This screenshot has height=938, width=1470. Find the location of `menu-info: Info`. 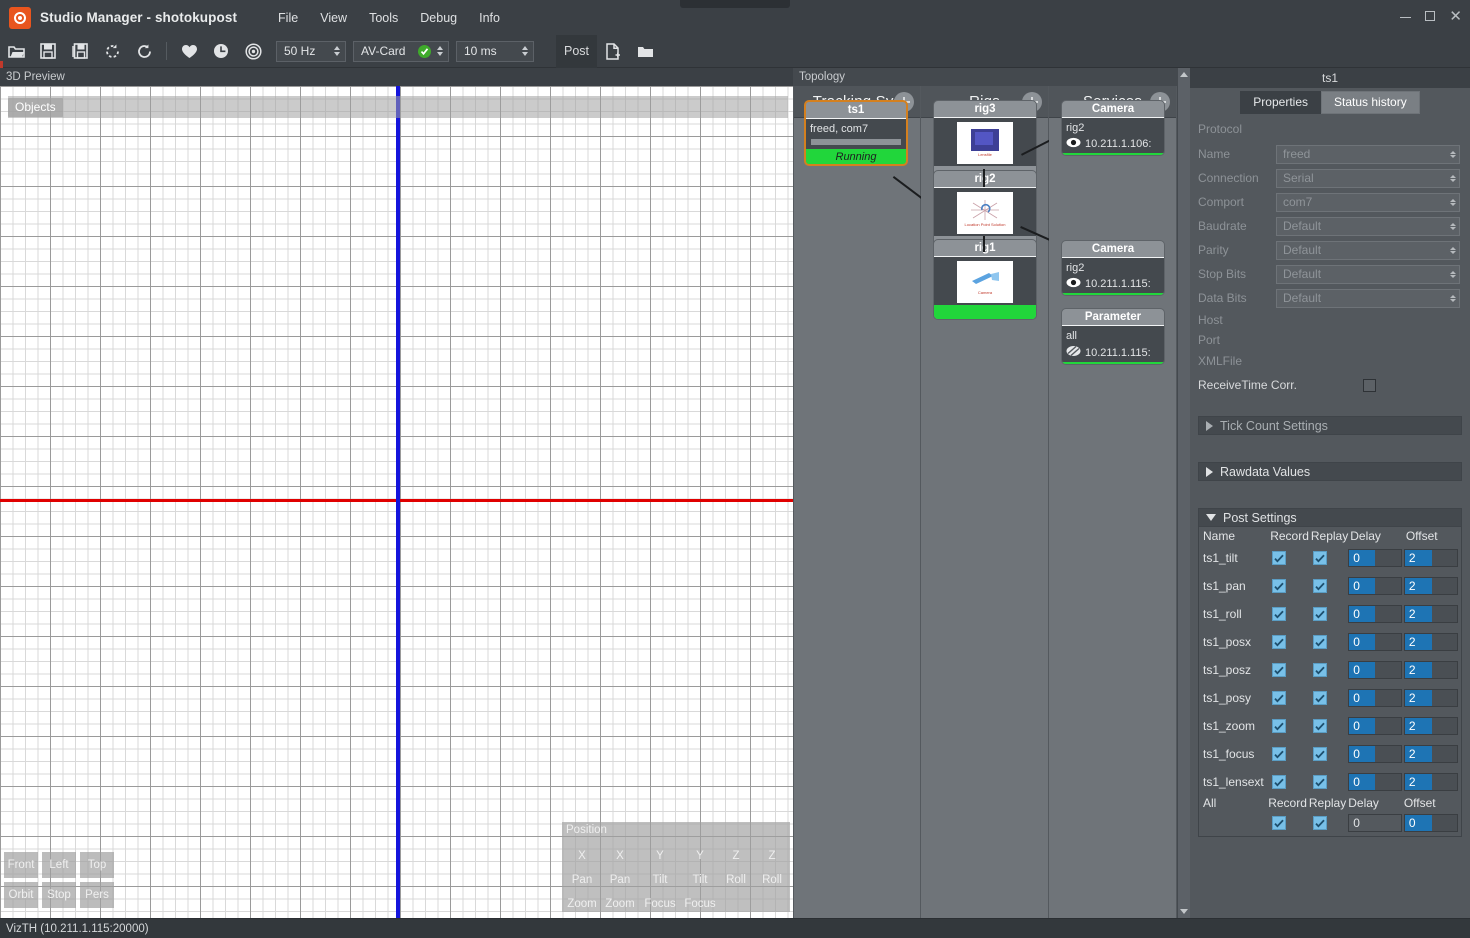

menu-info: Info is located at coordinates (489, 18).